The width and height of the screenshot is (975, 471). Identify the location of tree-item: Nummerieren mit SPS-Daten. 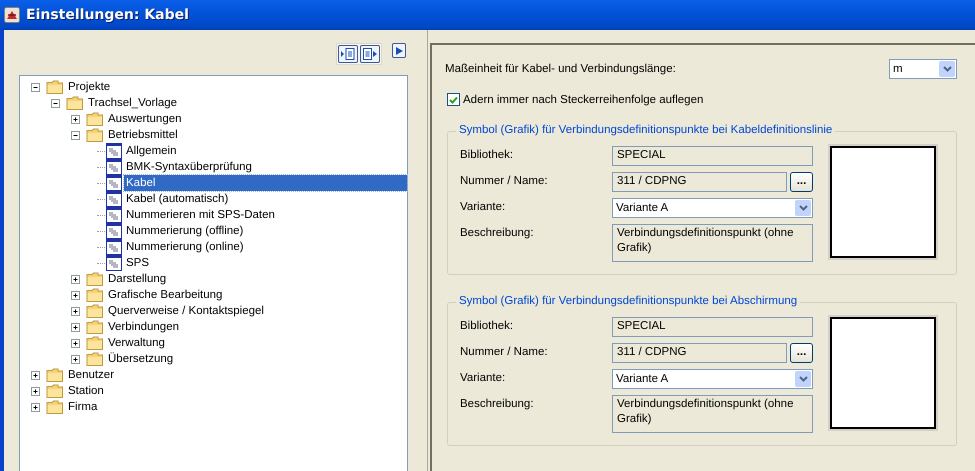
(200, 215).